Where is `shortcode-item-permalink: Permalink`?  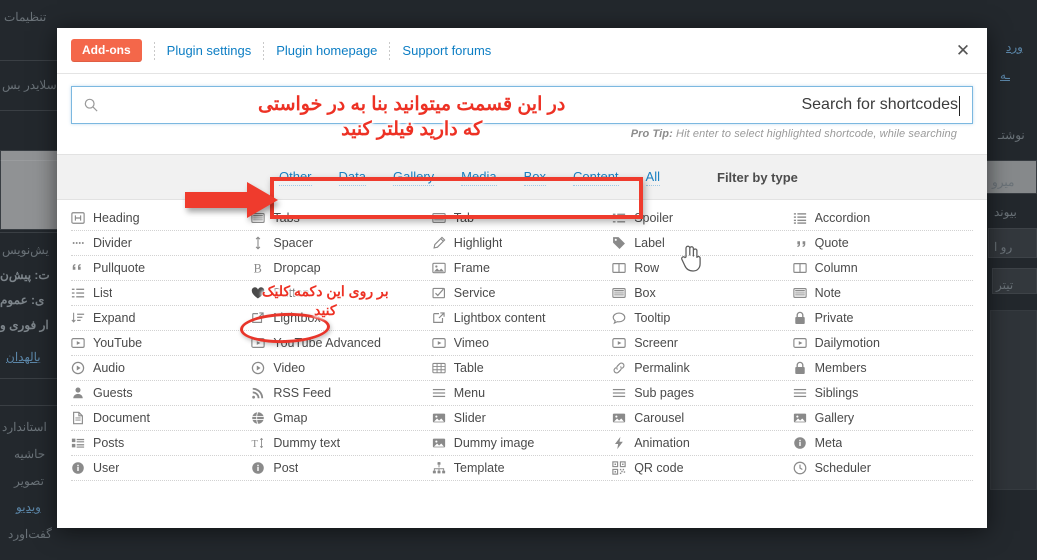 shortcode-item-permalink: Permalink is located at coordinates (702, 368).